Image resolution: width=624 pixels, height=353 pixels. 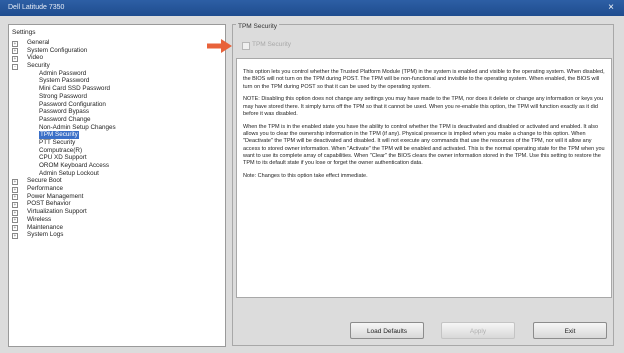 I want to click on tree-item: System Password, so click(x=117, y=81).